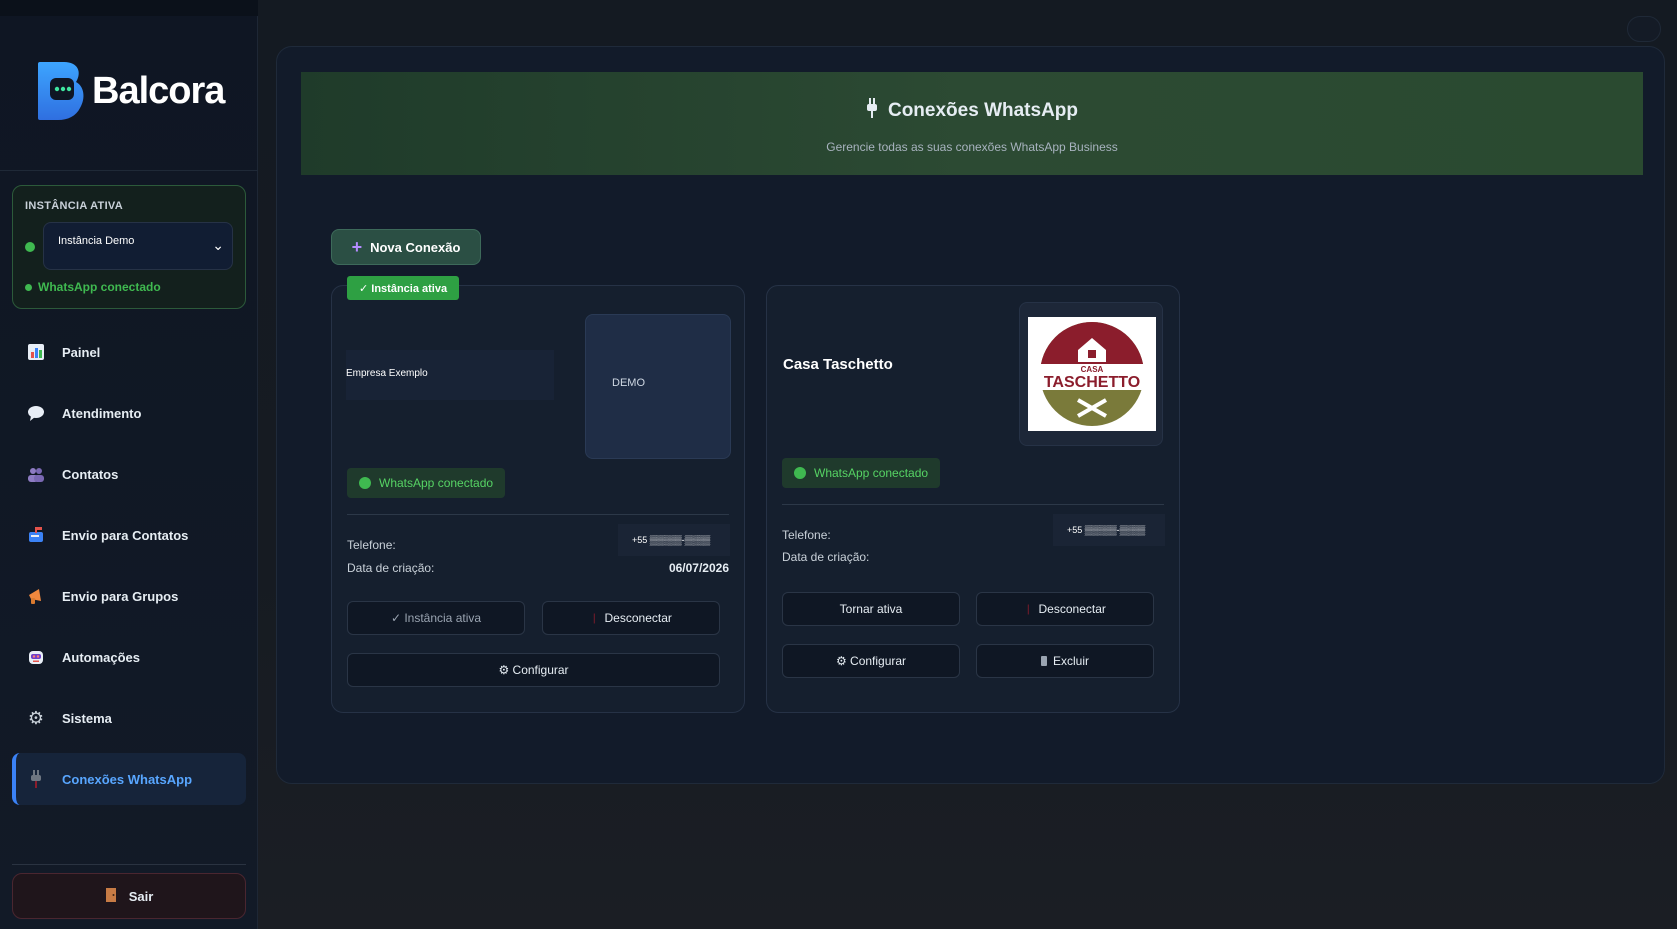  Describe the element at coordinates (450, 375) in the screenshot. I see `connection-name: Empresa Exemplo` at that location.